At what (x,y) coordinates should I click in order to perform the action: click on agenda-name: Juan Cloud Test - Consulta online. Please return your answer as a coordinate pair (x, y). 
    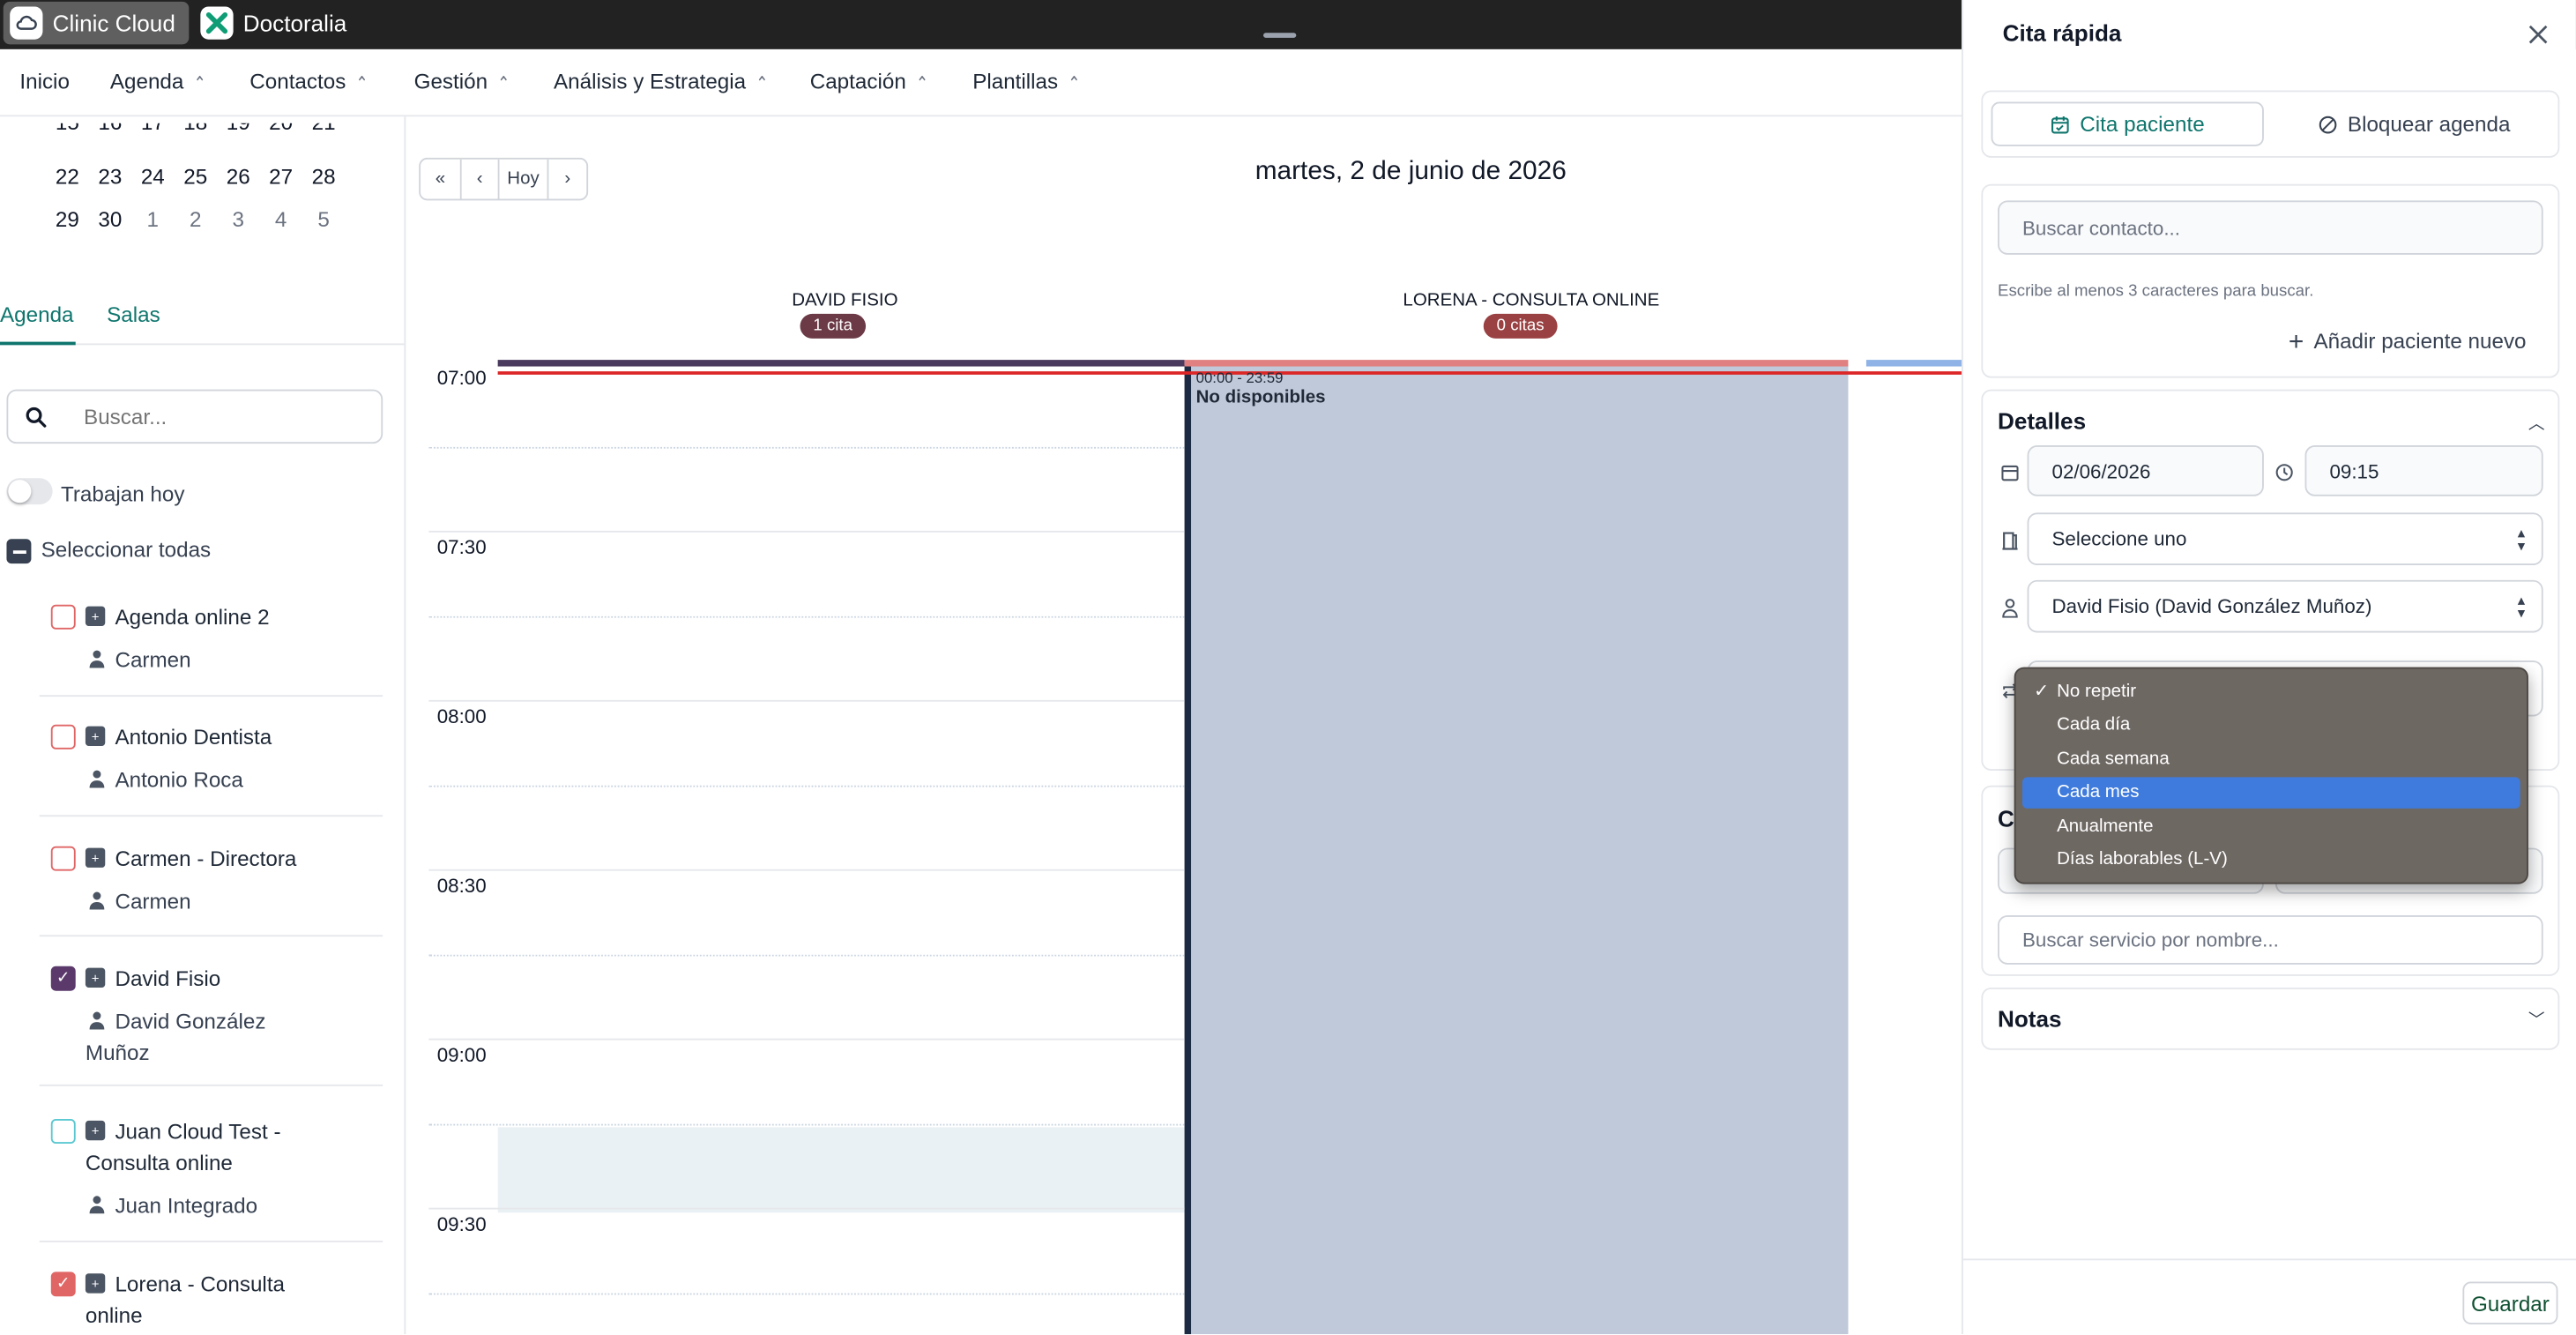
    Looking at the image, I should click on (193, 1146).